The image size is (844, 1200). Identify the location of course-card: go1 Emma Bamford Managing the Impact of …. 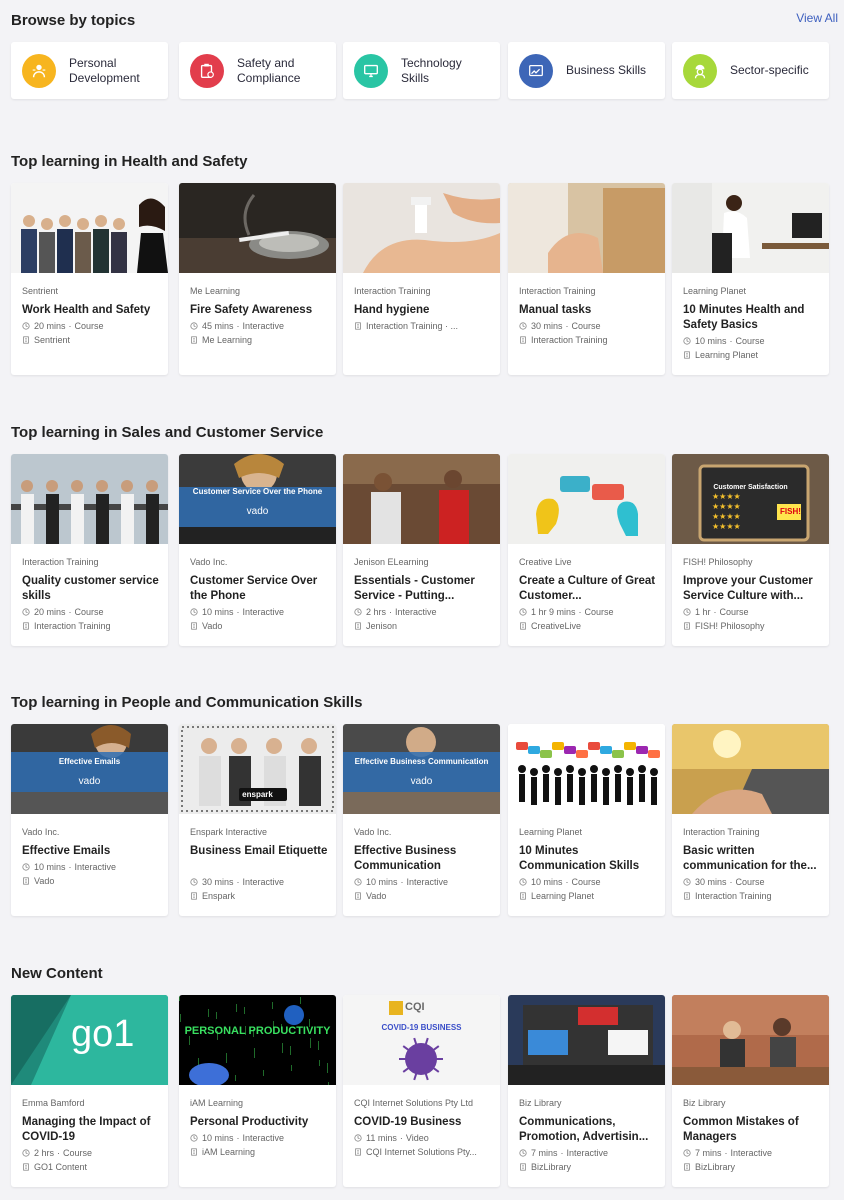
(89, 1091).